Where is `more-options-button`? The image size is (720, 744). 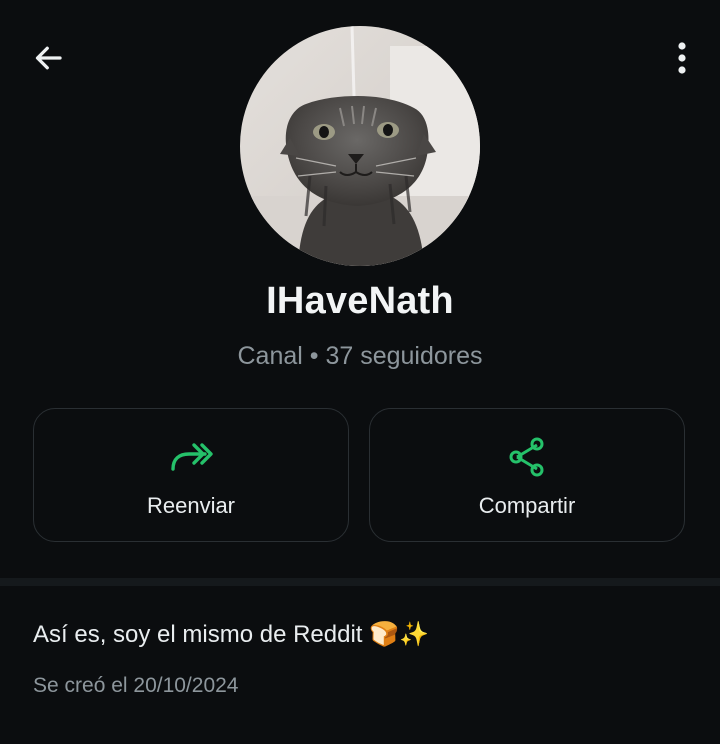 more-options-button is located at coordinates (682, 60).